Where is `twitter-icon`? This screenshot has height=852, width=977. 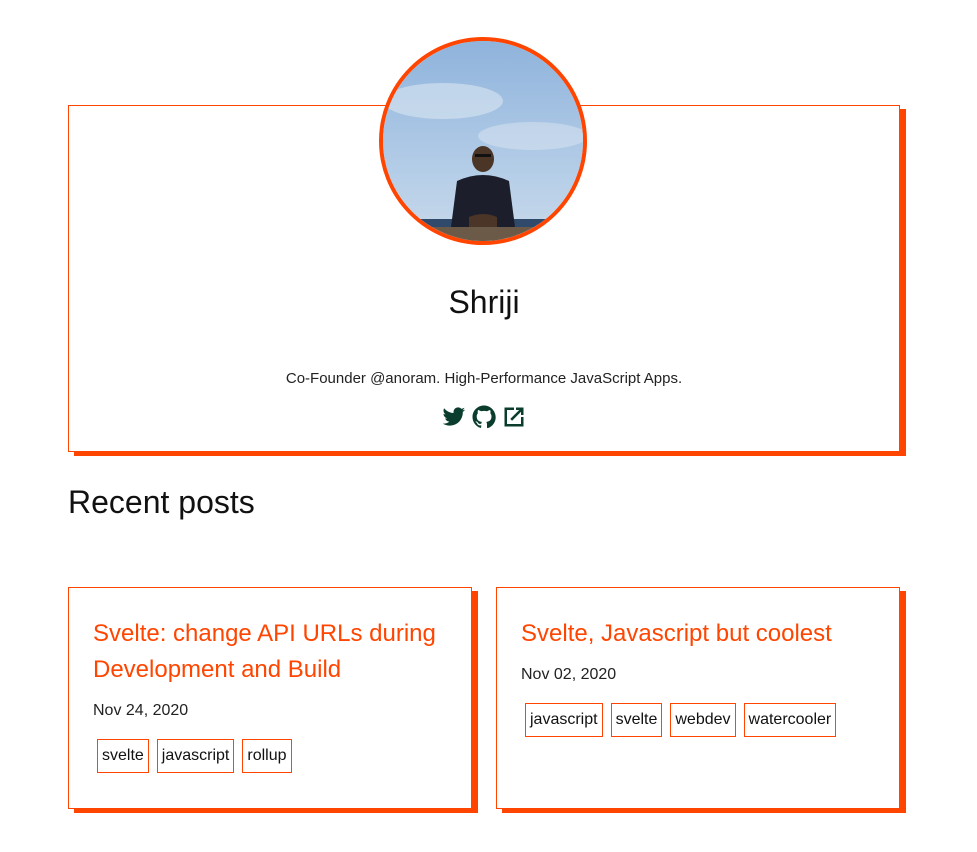 twitter-icon is located at coordinates (454, 416).